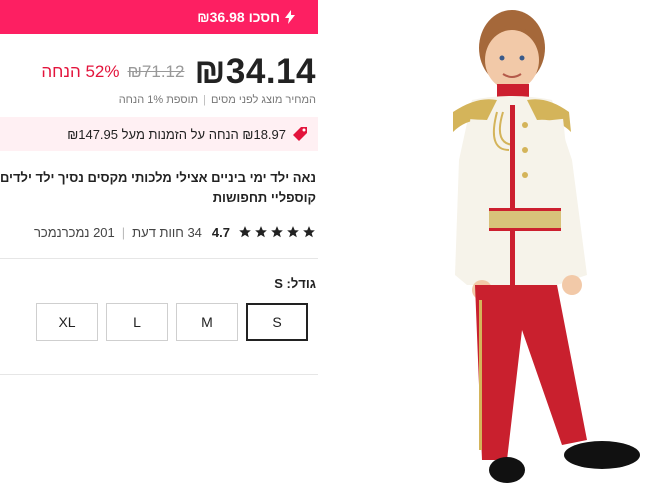  I want to click on extra-discount-note: תוספת 1% הנחה, so click(158, 100).